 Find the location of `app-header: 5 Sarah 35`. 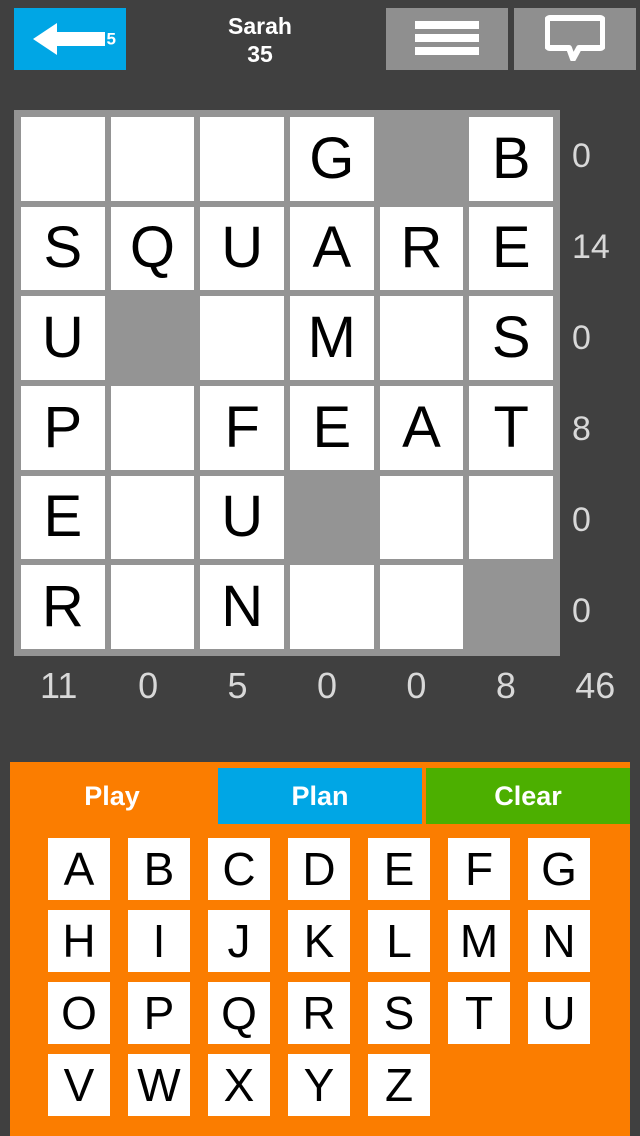

app-header: 5 Sarah 35 is located at coordinates (320, 39).